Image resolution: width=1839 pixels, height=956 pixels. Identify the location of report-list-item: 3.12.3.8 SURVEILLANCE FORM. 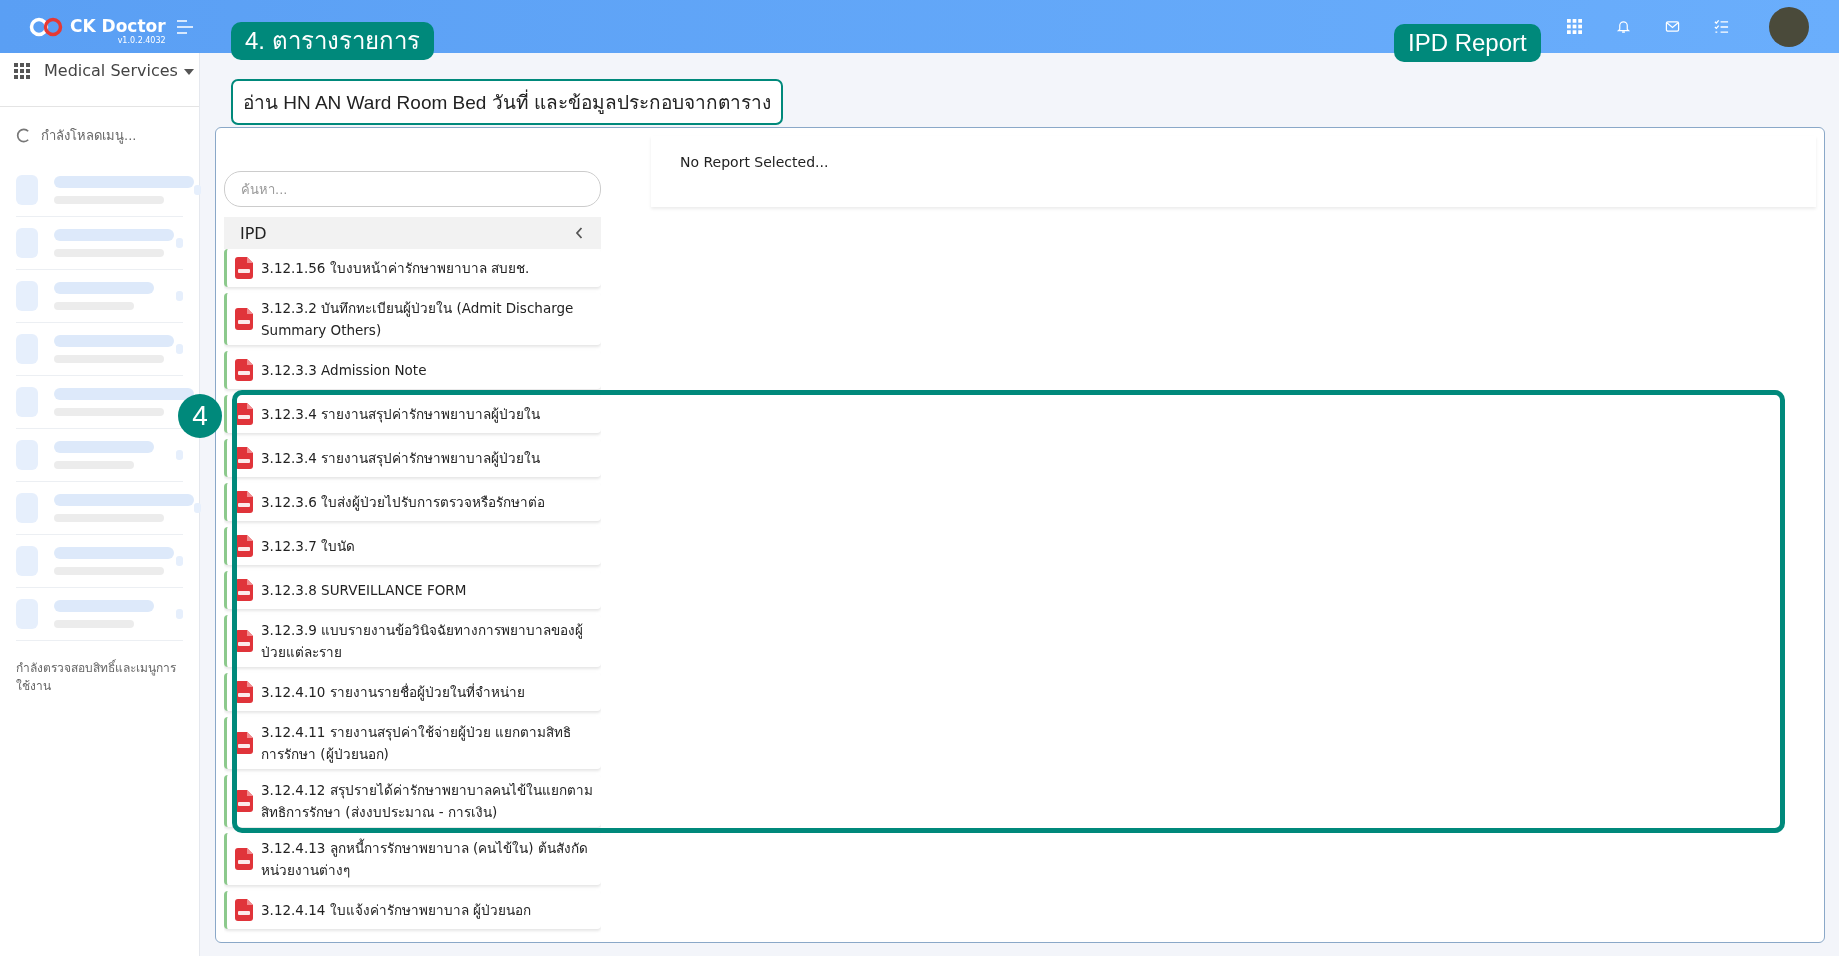
(412, 590).